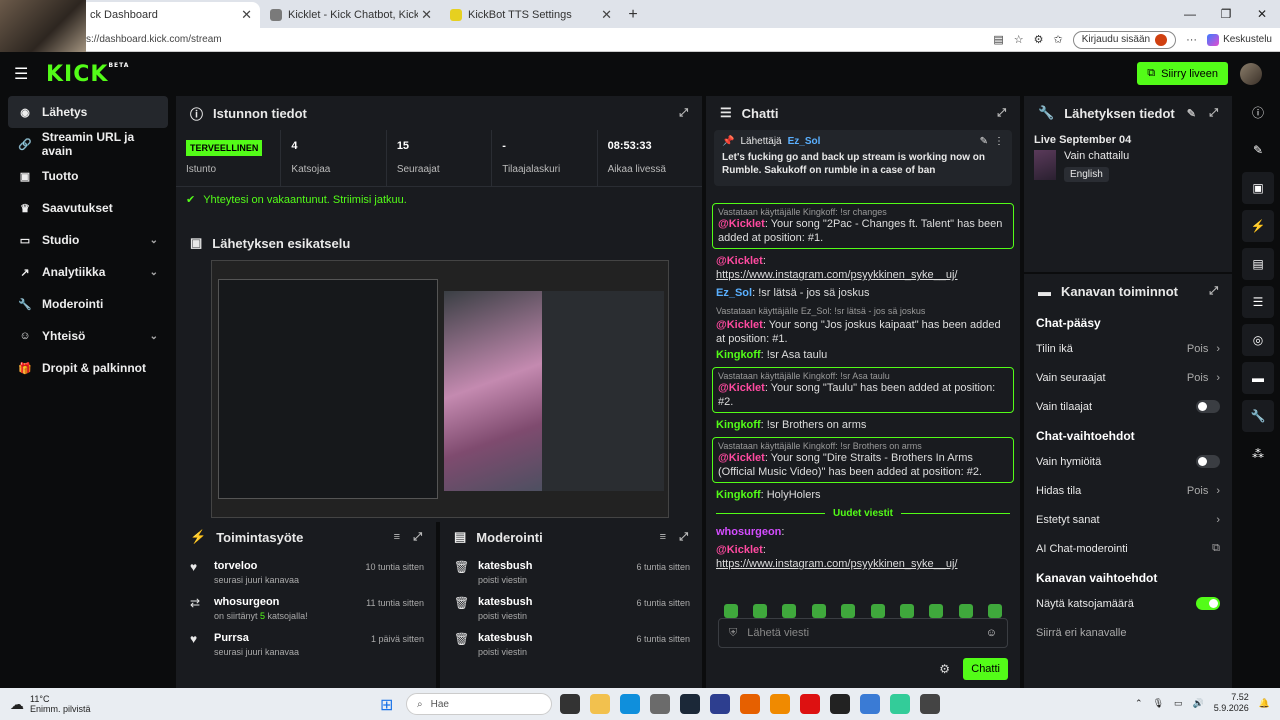  What do you see at coordinates (1264, 703) in the screenshot?
I see `notifications-icon: 🔔` at bounding box center [1264, 703].